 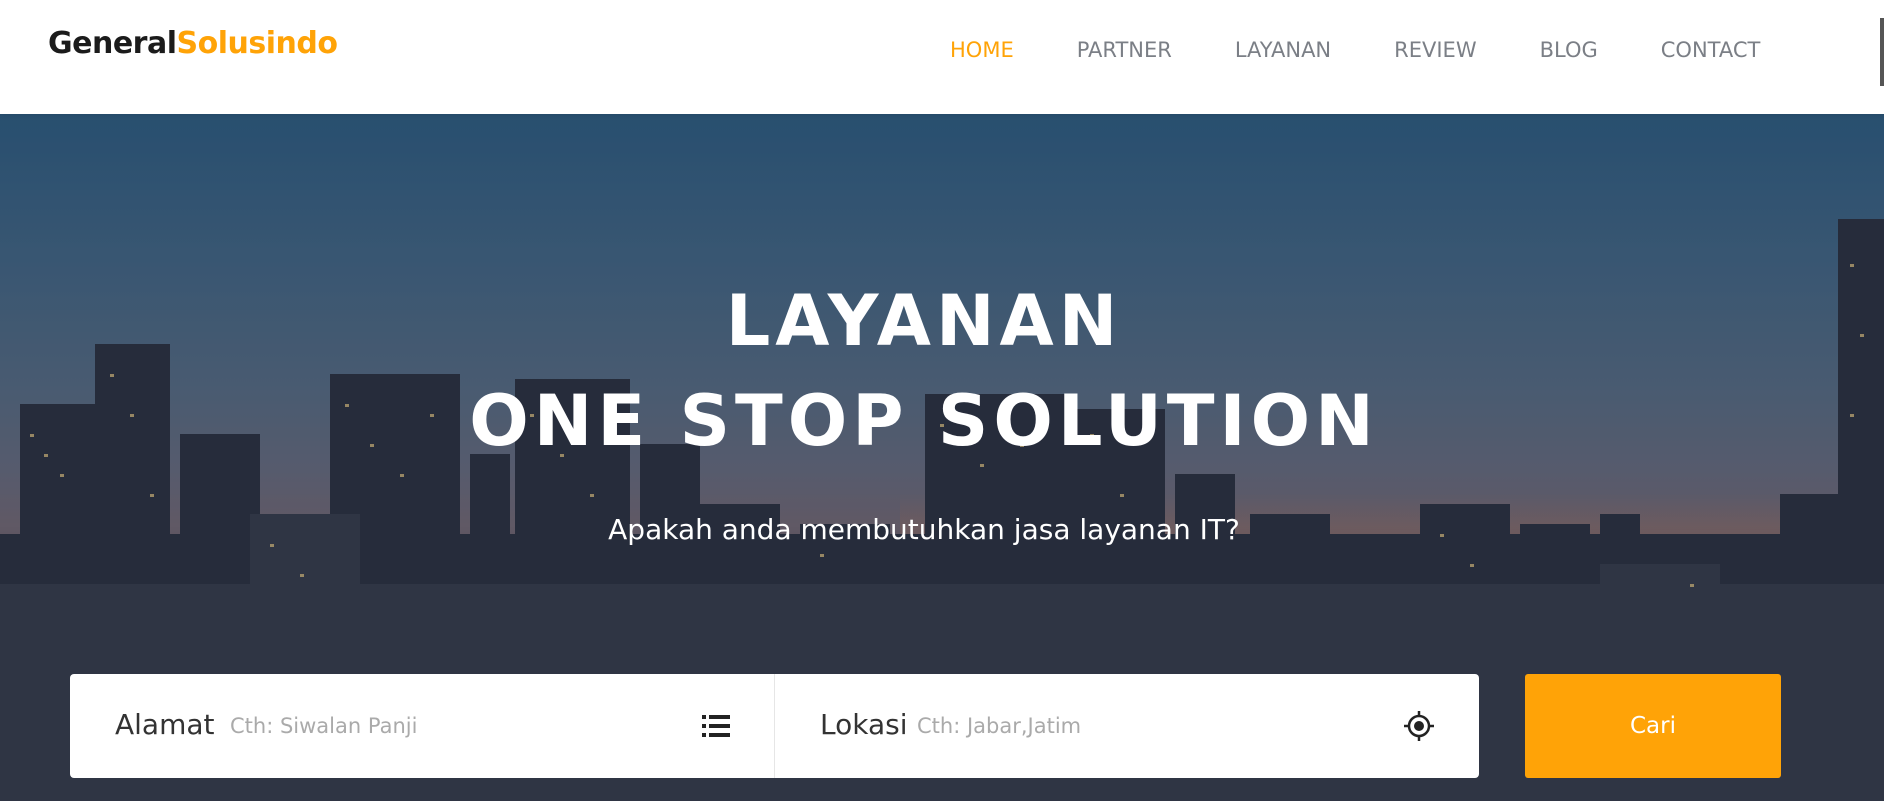 What do you see at coordinates (165, 724) in the screenshot?
I see `address-label: Alamat` at bounding box center [165, 724].